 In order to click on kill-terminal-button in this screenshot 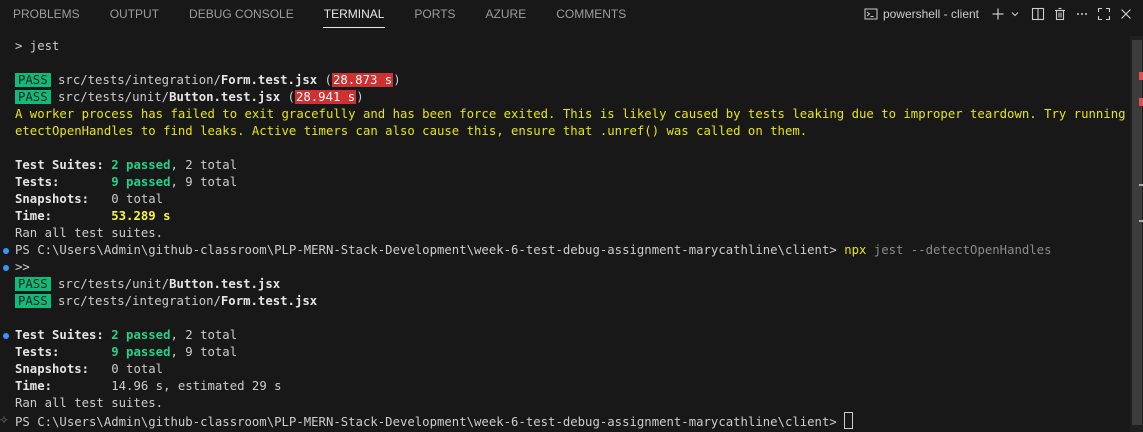, I will do `click(1060, 14)`.